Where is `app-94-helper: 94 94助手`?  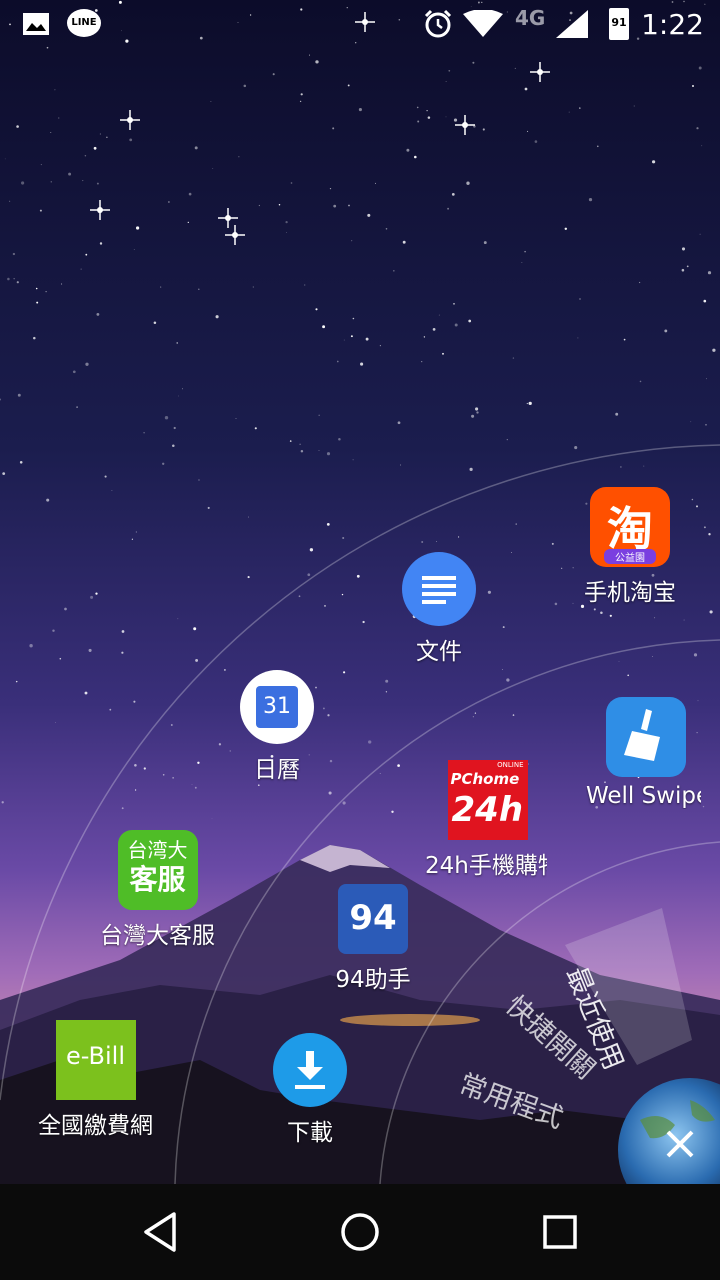
app-94-helper: 94 94助手 is located at coordinates (373, 939).